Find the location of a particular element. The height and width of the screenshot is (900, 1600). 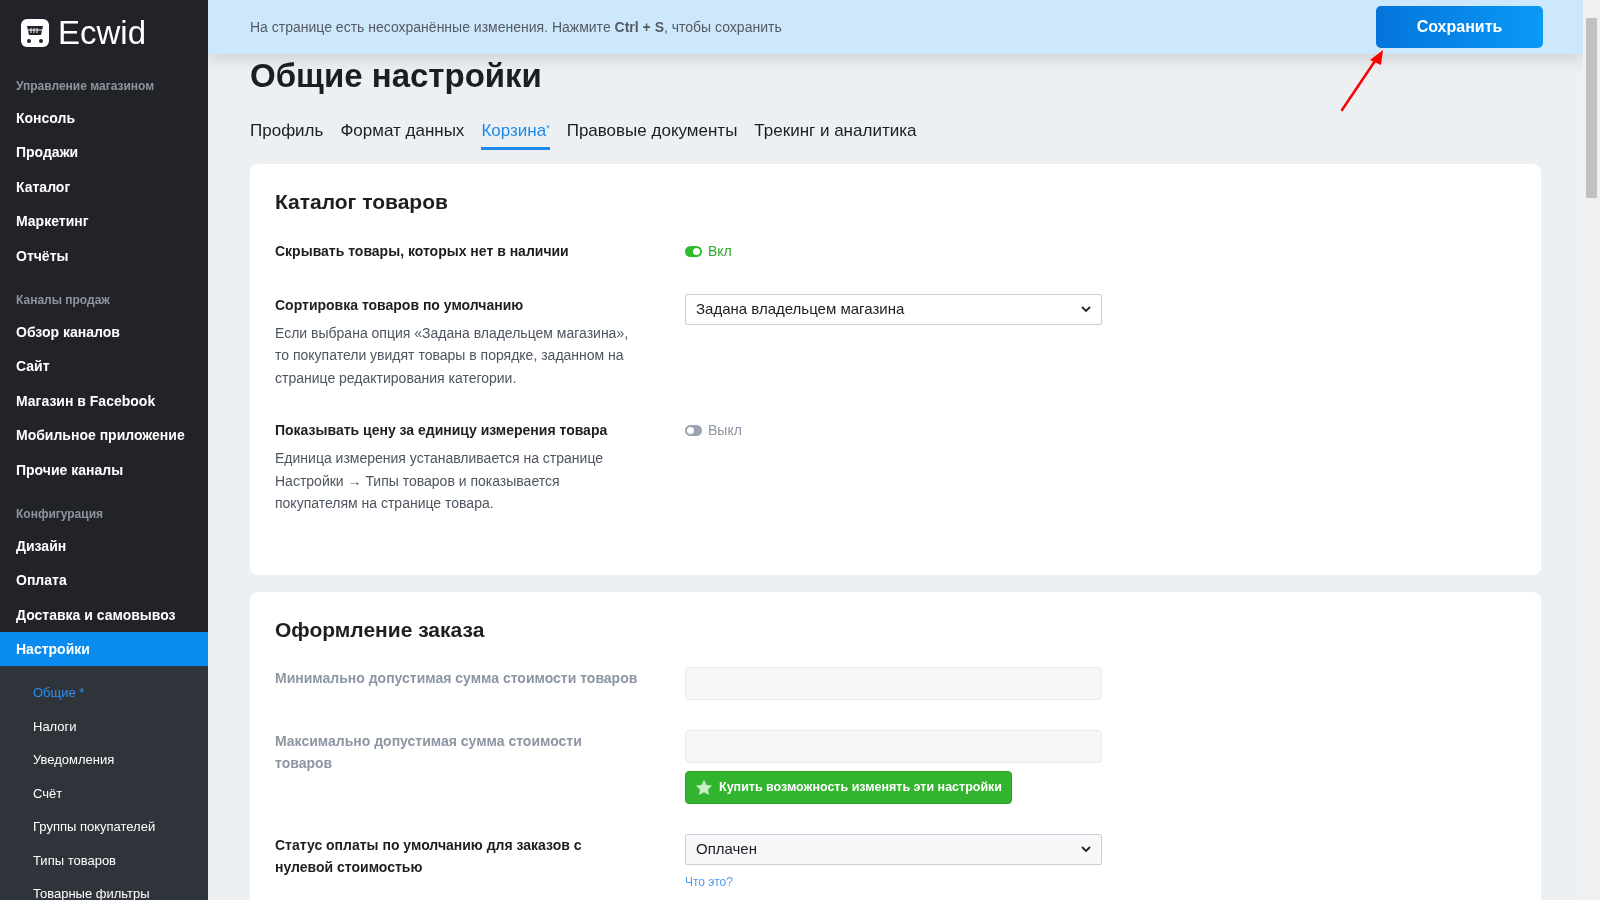

scrollbar-thumb is located at coordinates (1591, 108).